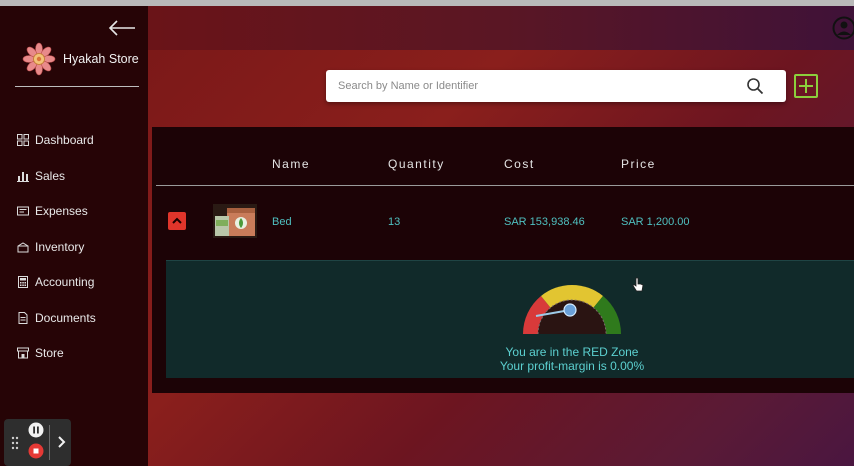 The width and height of the screenshot is (854, 466). What do you see at coordinates (50, 176) in the screenshot?
I see `sidebar-item-label: Sales` at bounding box center [50, 176].